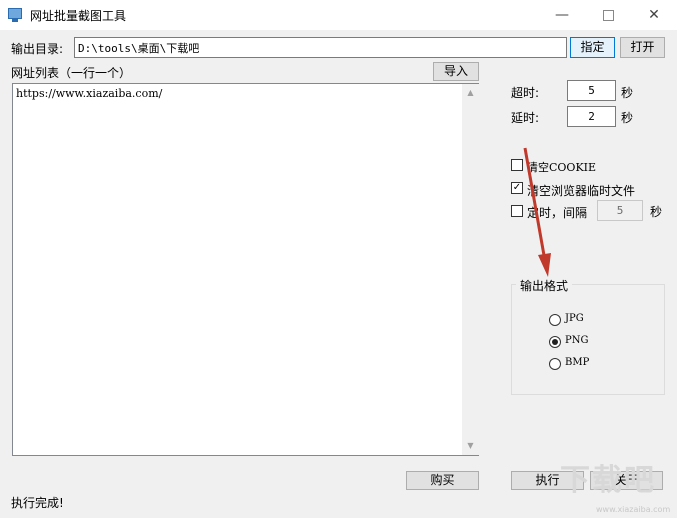  I want to click on status-text: 执行完成!, so click(37, 503).